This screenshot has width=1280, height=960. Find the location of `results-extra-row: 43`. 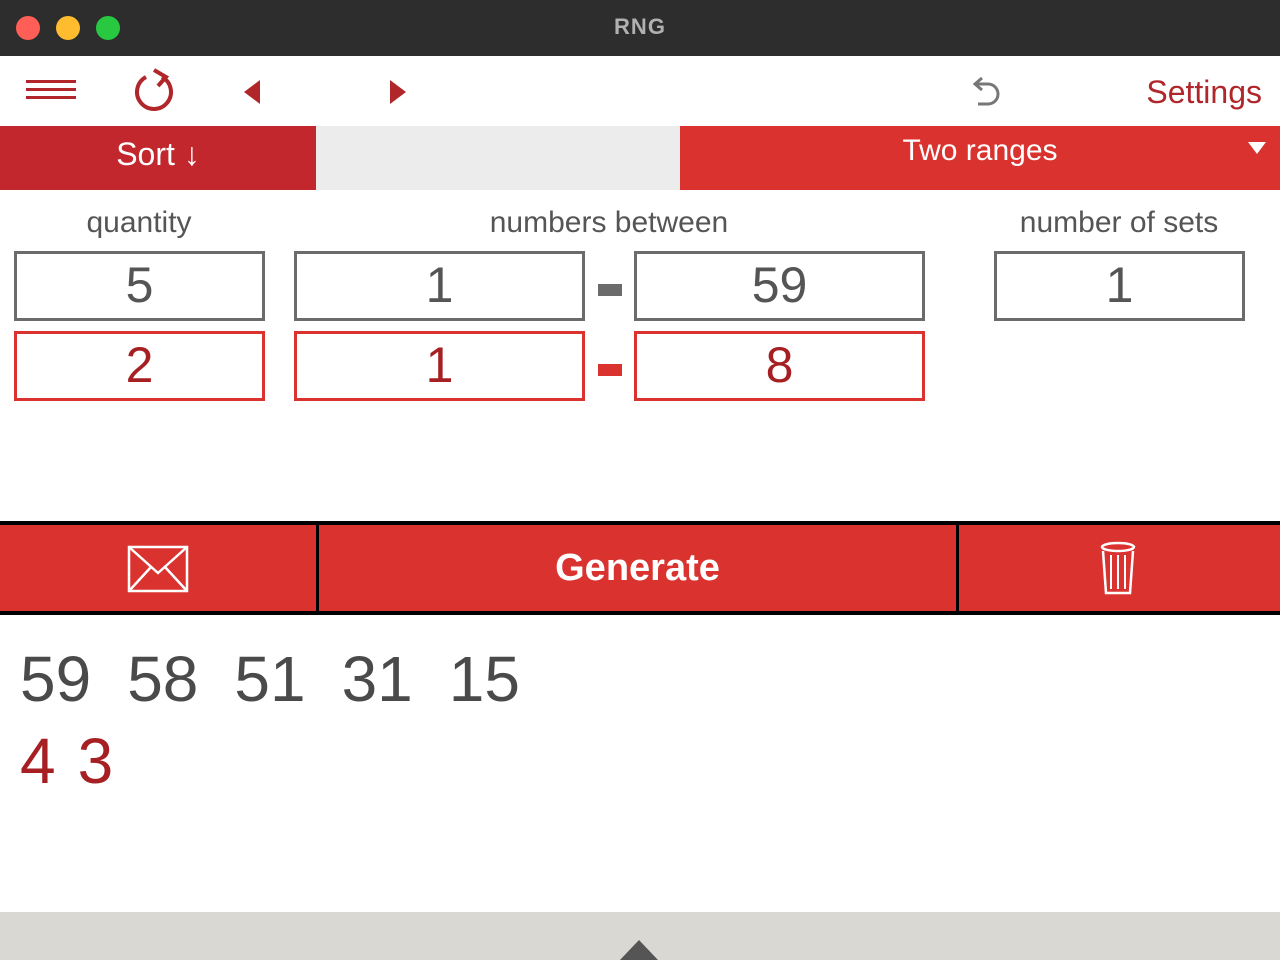

results-extra-row: 43 is located at coordinates (77, 761).